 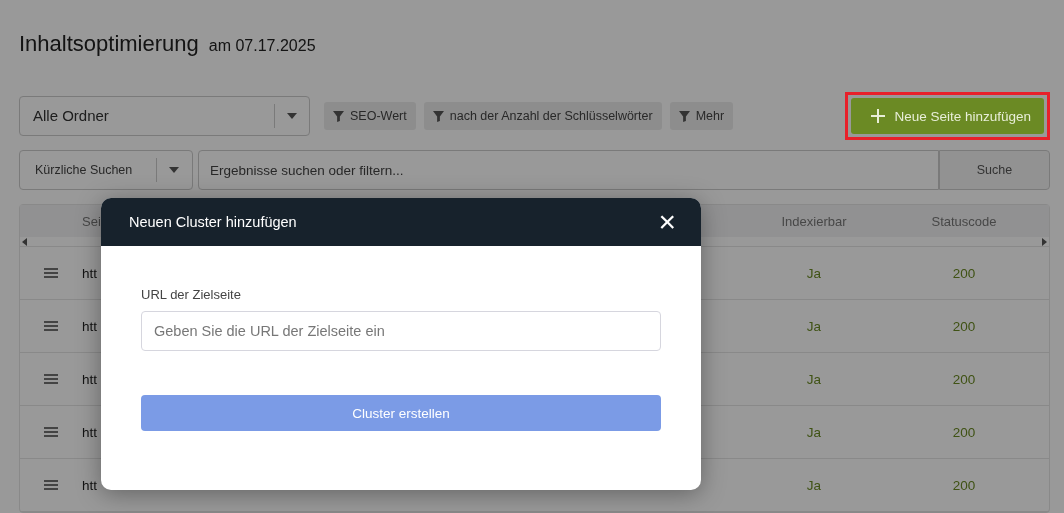 What do you see at coordinates (542, 116) in the screenshot?
I see `filter-button: nach der Anzahl der Schlüsselwörter` at bounding box center [542, 116].